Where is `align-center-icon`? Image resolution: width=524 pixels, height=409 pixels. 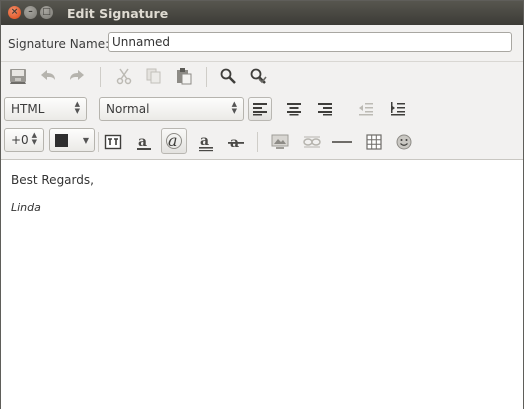
align-center-icon is located at coordinates (294, 109).